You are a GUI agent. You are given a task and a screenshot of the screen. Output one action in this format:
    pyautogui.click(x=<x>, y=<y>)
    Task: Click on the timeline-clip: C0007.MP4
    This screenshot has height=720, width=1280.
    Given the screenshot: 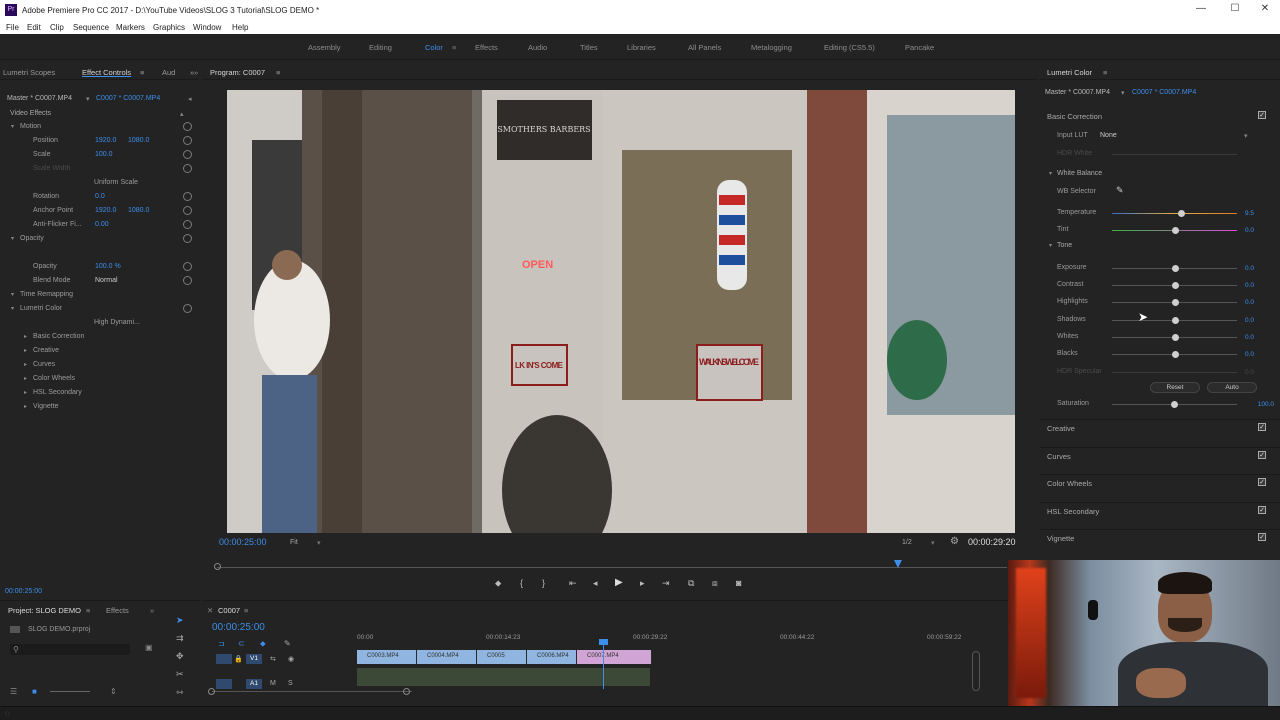 What is the action you would take?
    pyautogui.click(x=614, y=657)
    